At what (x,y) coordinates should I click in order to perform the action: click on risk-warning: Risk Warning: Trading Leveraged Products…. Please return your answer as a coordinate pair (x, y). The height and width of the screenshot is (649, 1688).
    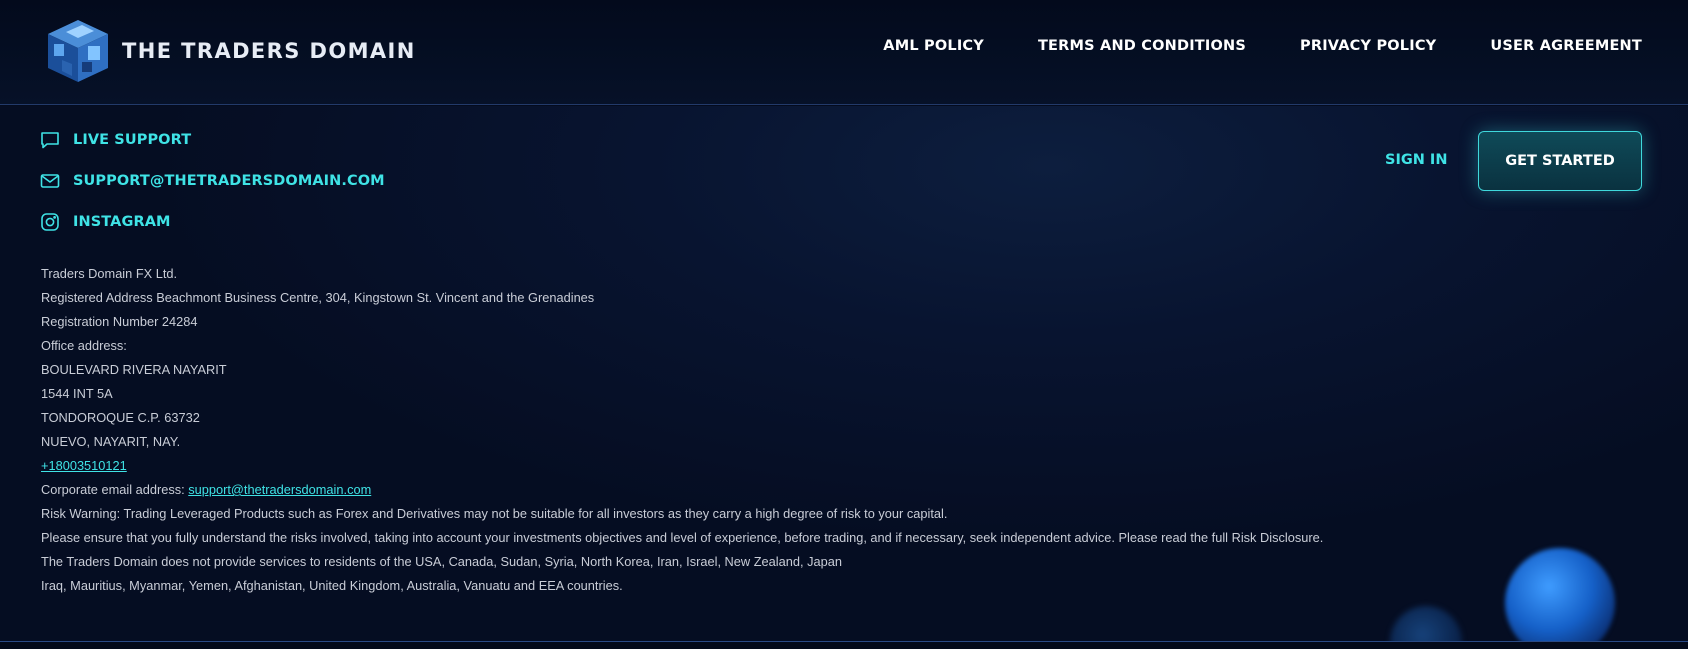
    Looking at the image, I should click on (494, 513).